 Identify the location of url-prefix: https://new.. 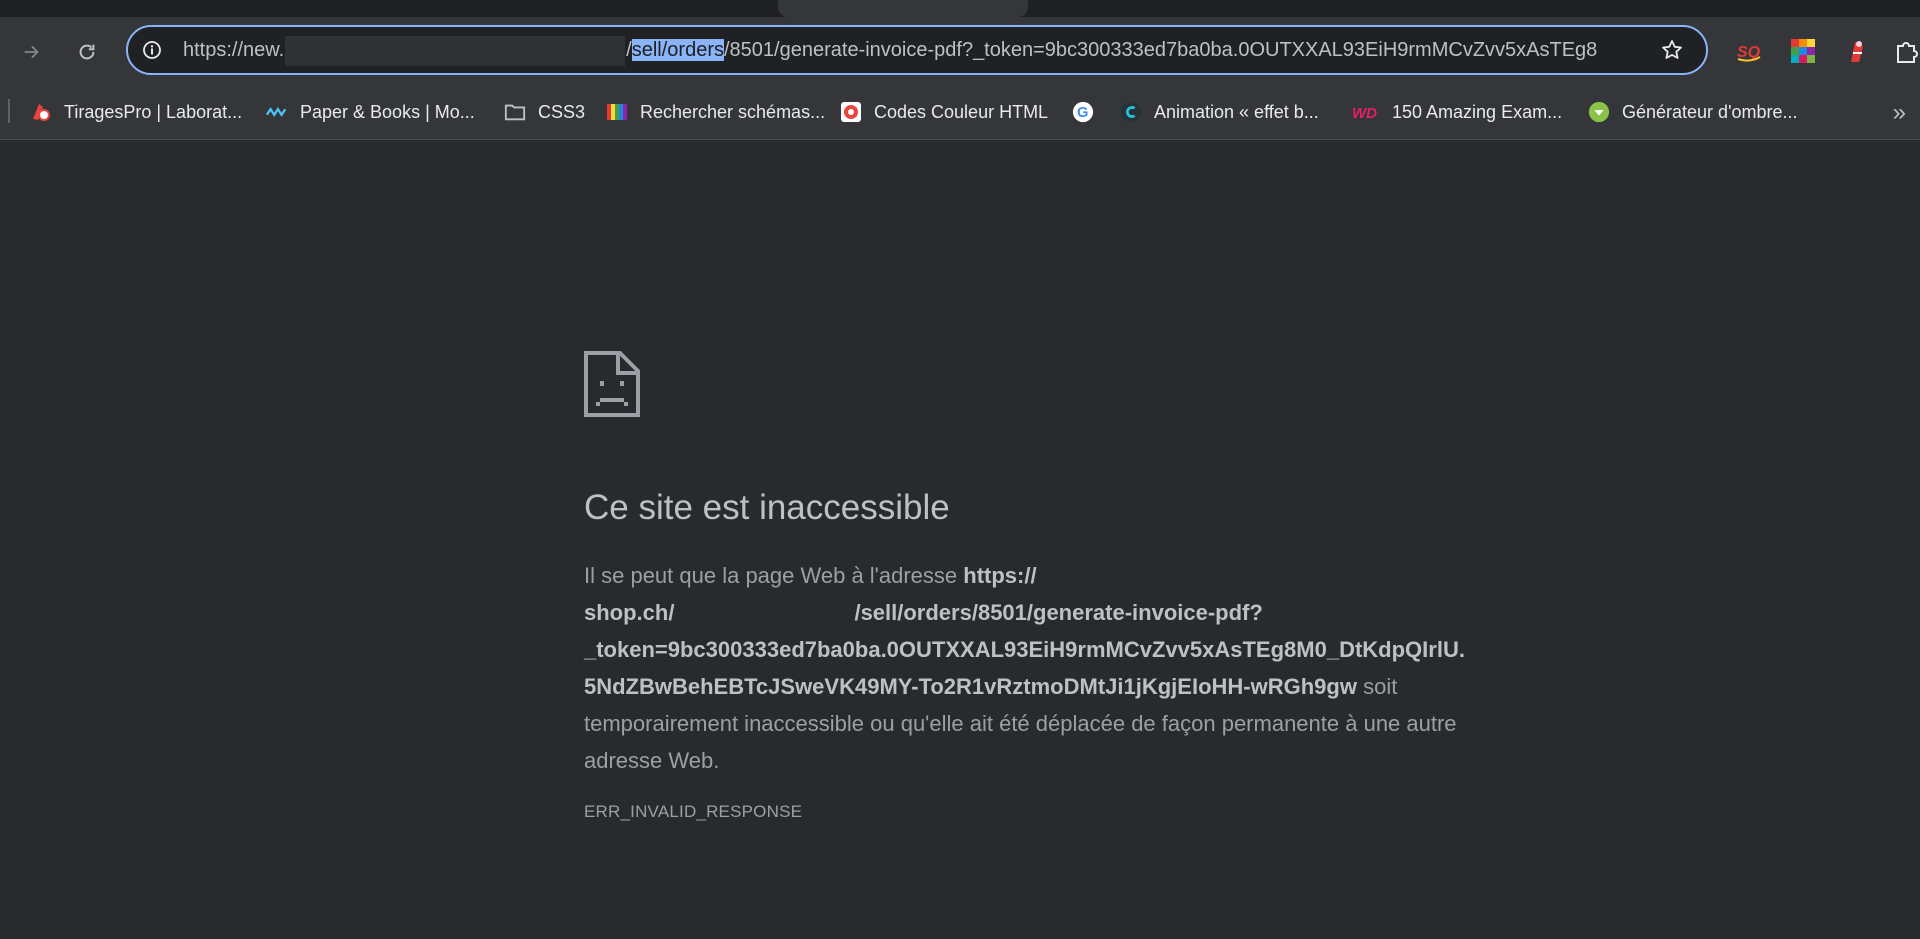
(234, 50).